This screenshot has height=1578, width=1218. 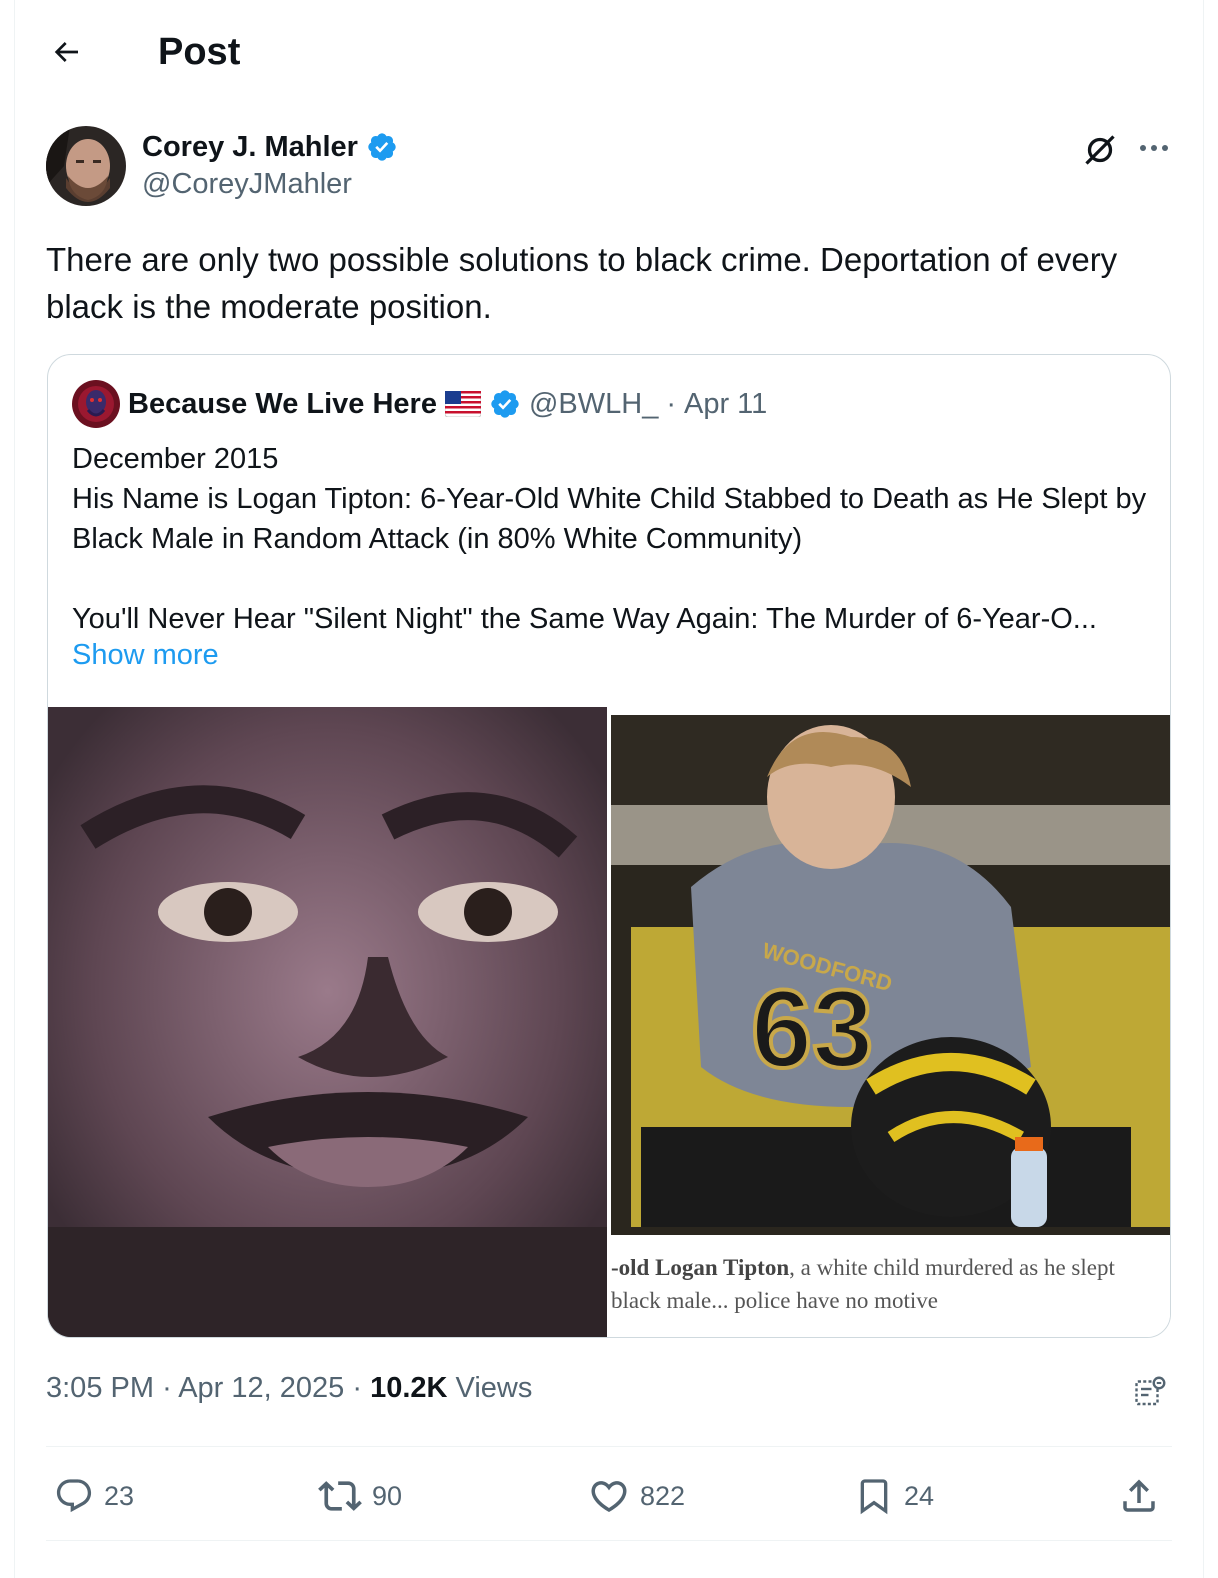 I want to click on post-meta: 3:05 PM · Apr 12, 2025 · 10.2K Views, so click(x=289, y=1388).